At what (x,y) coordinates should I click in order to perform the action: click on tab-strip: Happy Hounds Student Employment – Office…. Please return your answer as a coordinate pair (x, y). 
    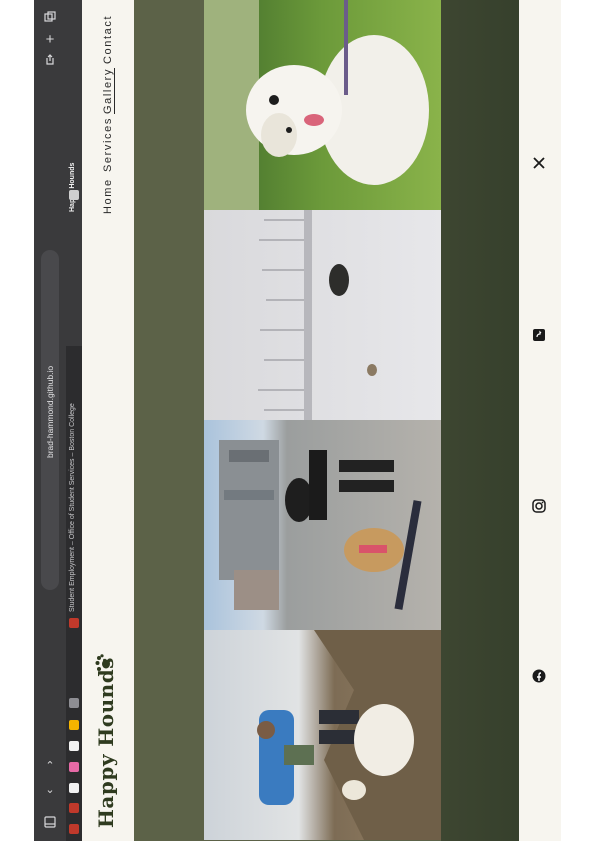
    Looking at the image, I should click on (74, 420).